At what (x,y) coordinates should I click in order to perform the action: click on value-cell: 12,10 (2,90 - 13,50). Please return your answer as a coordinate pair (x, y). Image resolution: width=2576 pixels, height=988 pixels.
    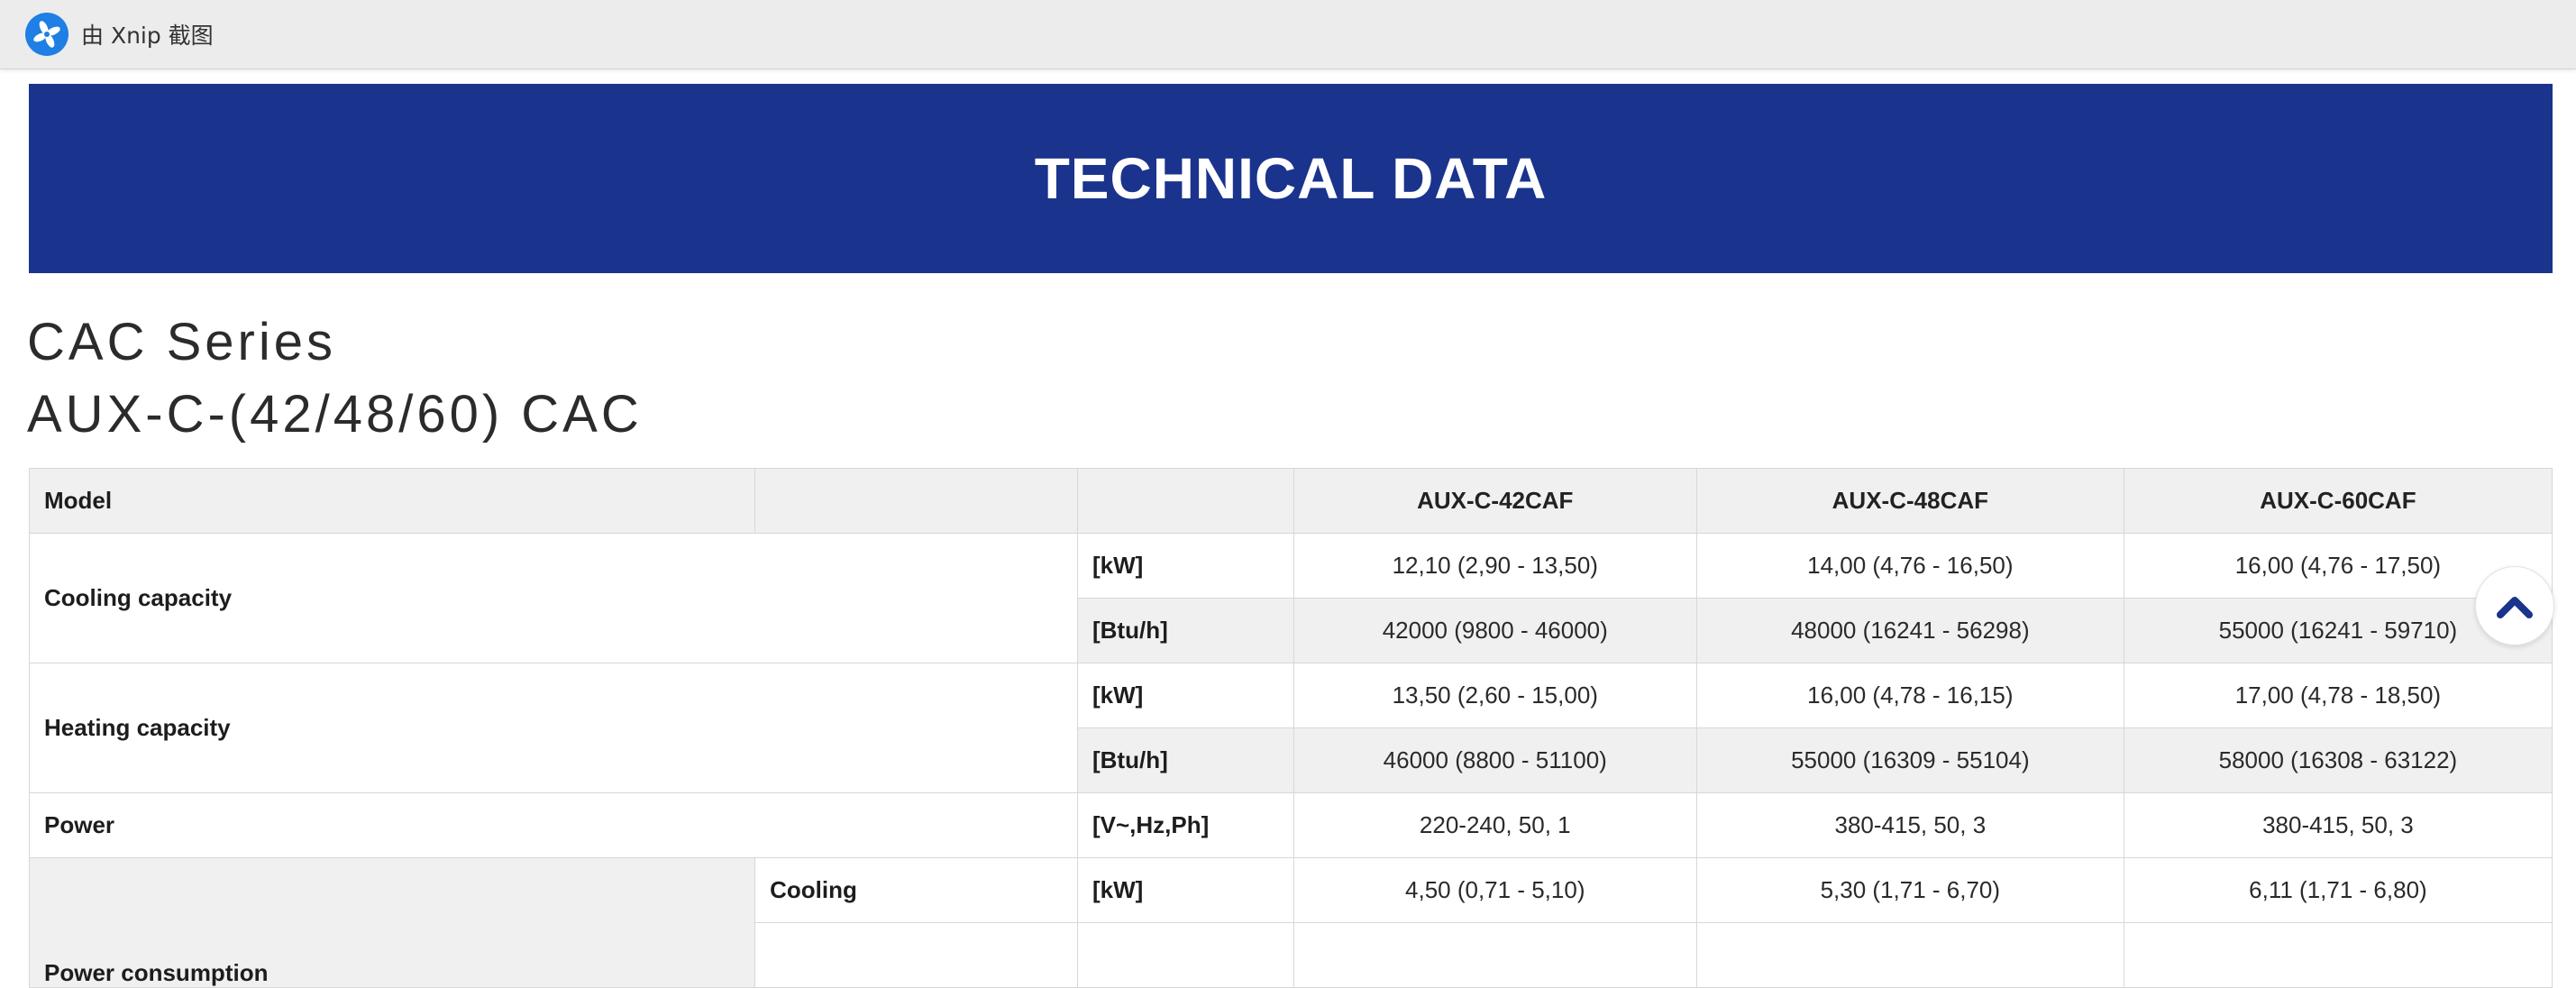
    Looking at the image, I should click on (1495, 566).